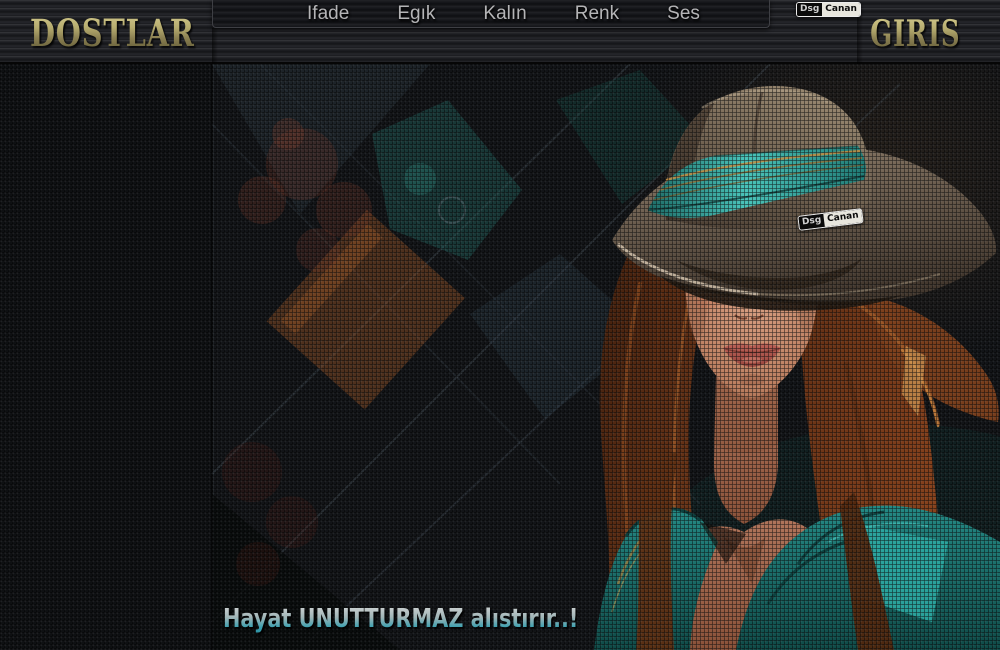 The width and height of the screenshot is (1000, 650). What do you see at coordinates (860, 40) in the screenshot?
I see `header-seam-right` at bounding box center [860, 40].